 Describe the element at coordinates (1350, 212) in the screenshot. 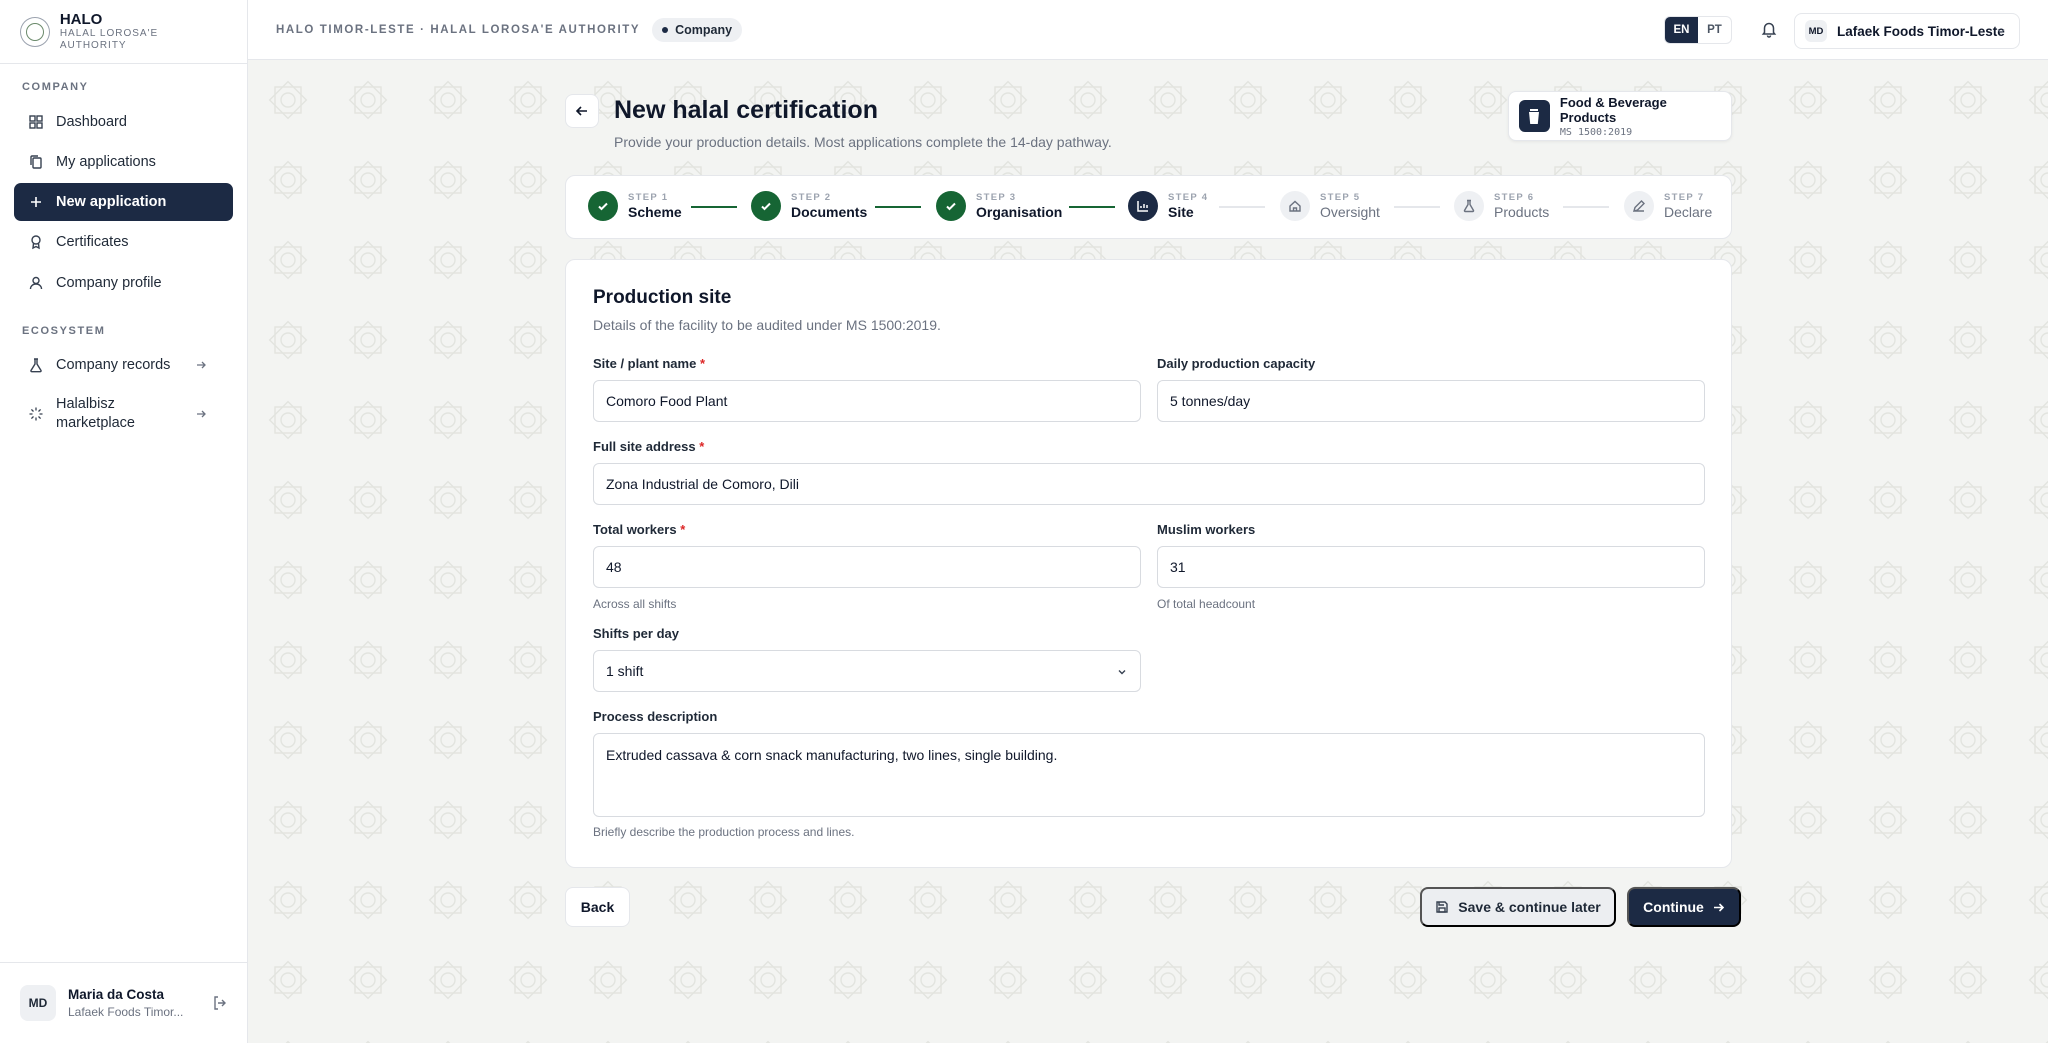

I see `step-label: Oversight` at that location.